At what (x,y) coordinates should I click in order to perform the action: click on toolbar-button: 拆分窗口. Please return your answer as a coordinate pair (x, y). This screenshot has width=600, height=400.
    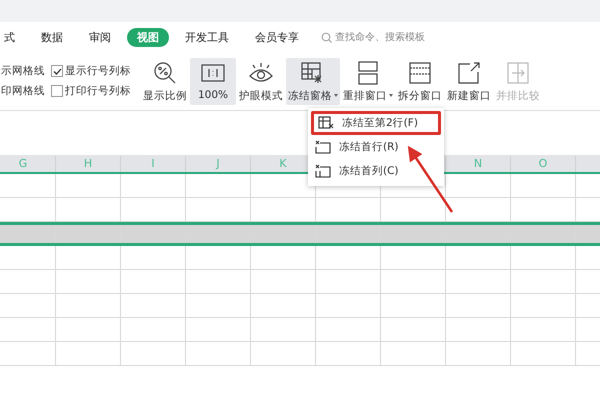
    Looking at the image, I should click on (420, 81).